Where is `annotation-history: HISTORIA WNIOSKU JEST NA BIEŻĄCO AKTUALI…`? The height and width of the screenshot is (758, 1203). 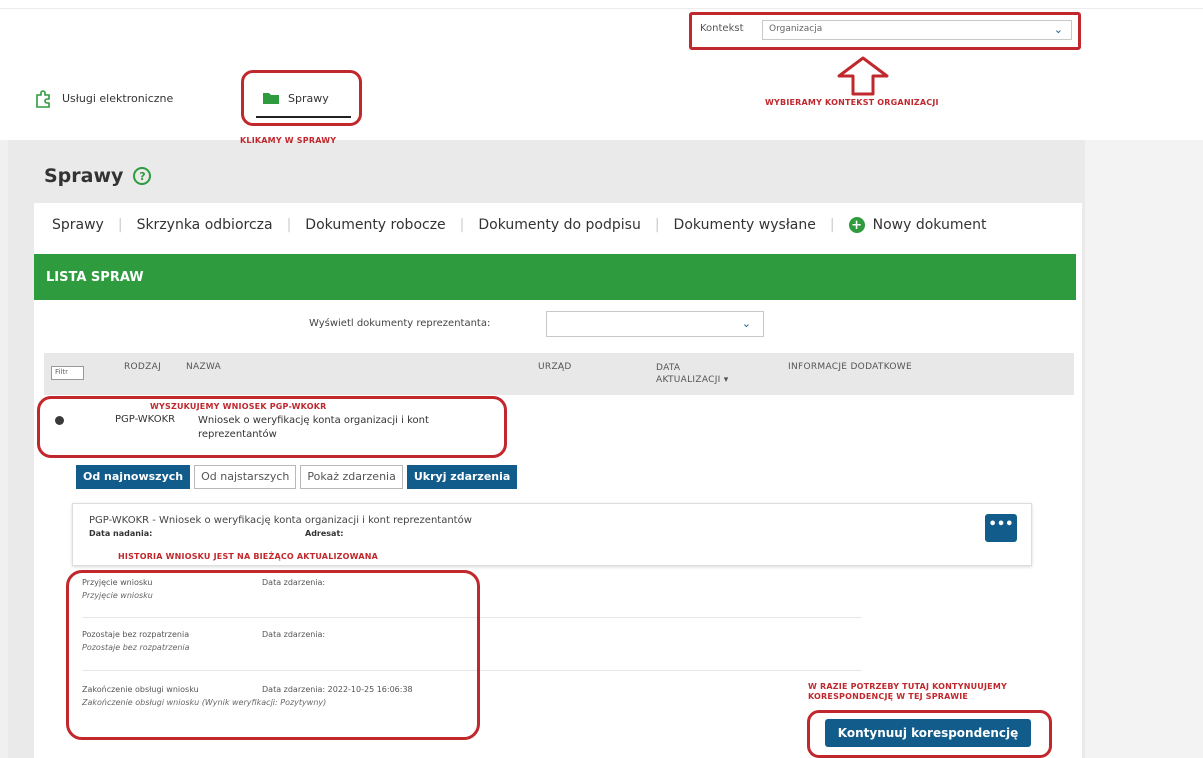 annotation-history: HISTORIA WNIOSKU JEST NA BIEŻĄCO AKTUALI… is located at coordinates (248, 556).